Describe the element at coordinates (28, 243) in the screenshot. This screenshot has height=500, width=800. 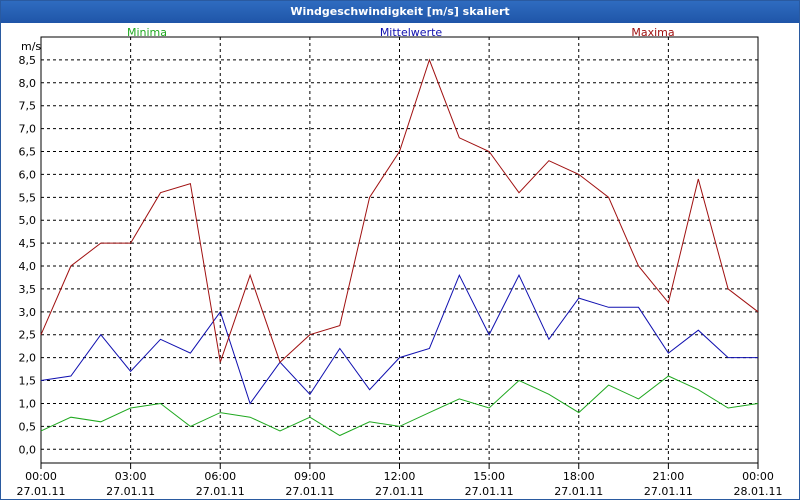
I see `y-tick-label: 4,5` at that location.